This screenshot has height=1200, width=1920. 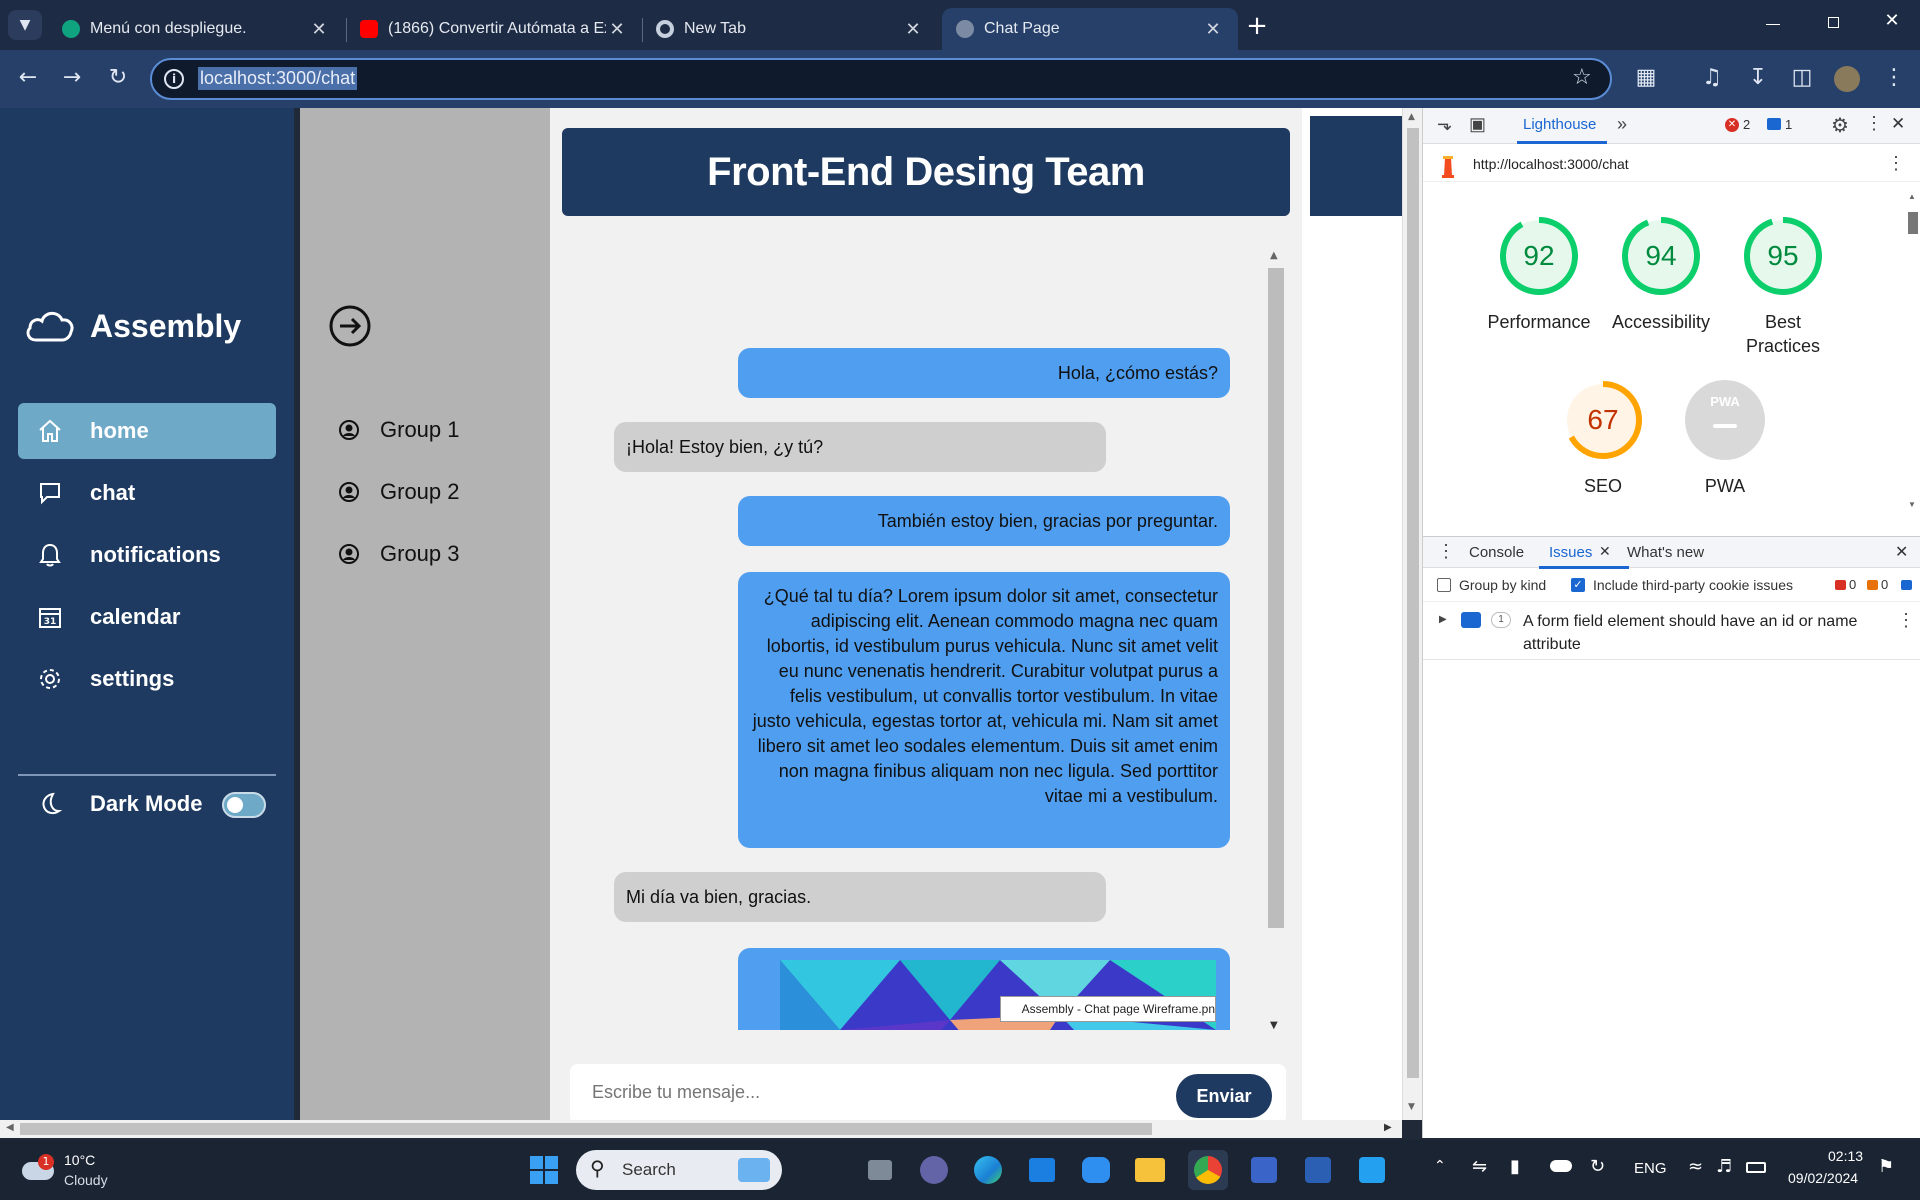 I want to click on lighthouse-scrollbar: ▲ ▼, so click(x=1912, y=351).